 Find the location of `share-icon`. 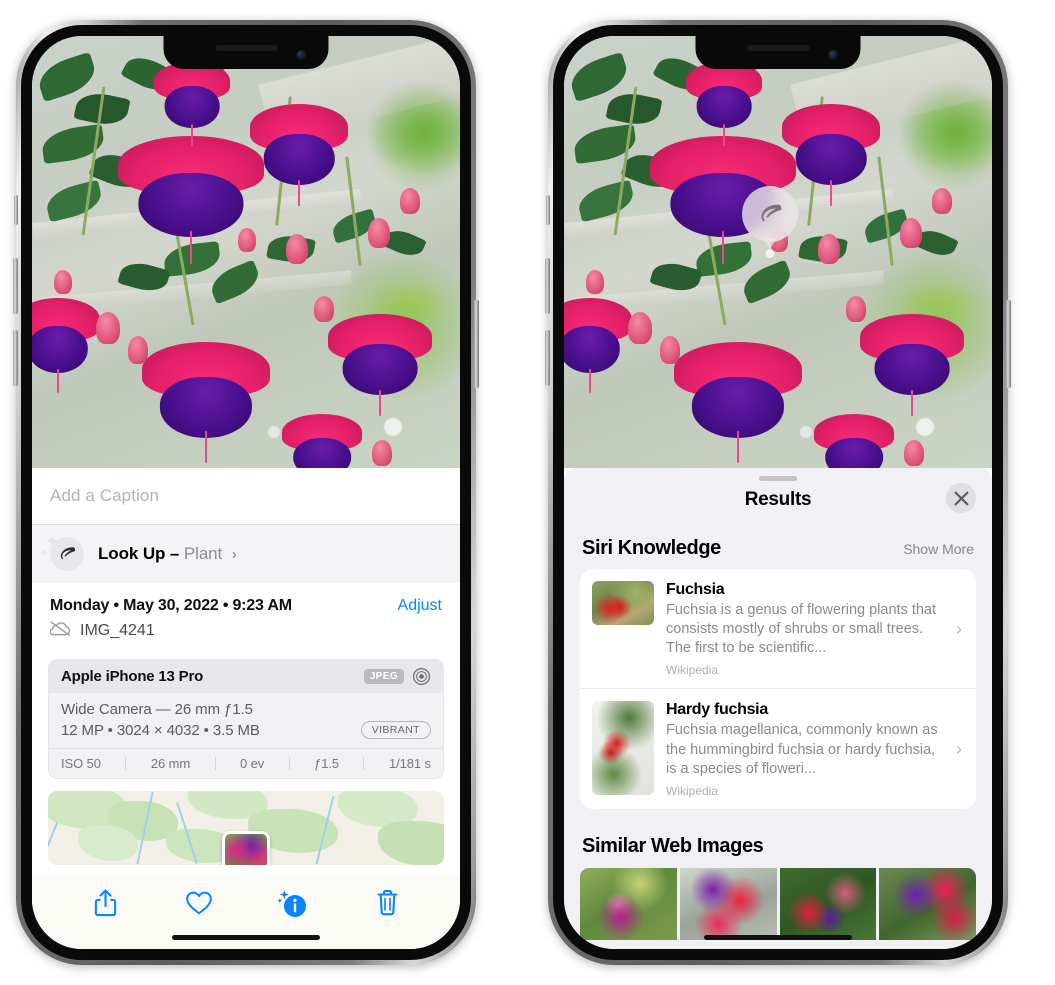

share-icon is located at coordinates (105, 905).